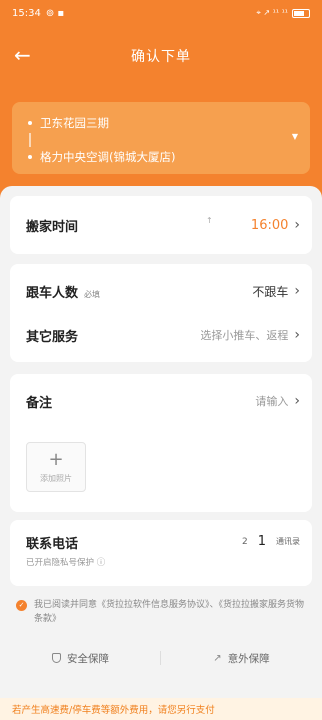 The height and width of the screenshot is (720, 322). I want to click on agree-checkbox: ✓, so click(21, 605).